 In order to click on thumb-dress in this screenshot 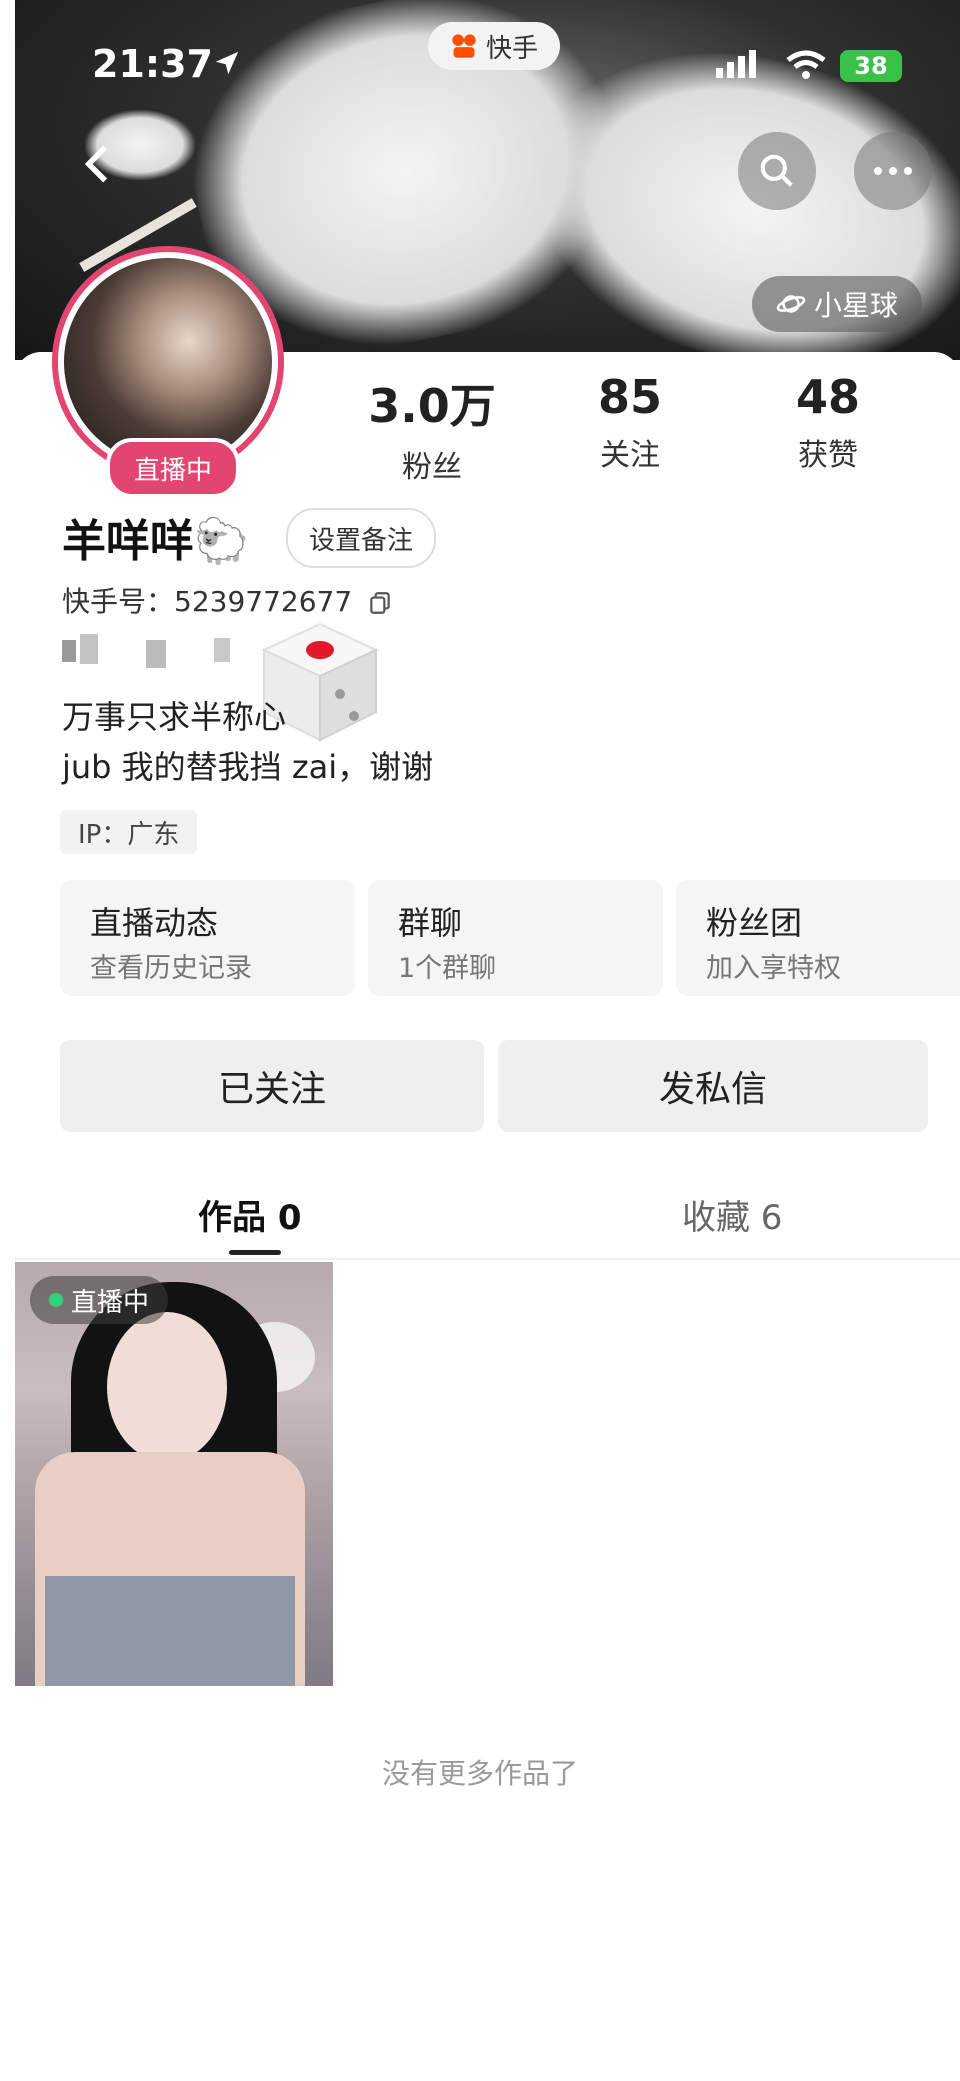, I will do `click(170, 1631)`.